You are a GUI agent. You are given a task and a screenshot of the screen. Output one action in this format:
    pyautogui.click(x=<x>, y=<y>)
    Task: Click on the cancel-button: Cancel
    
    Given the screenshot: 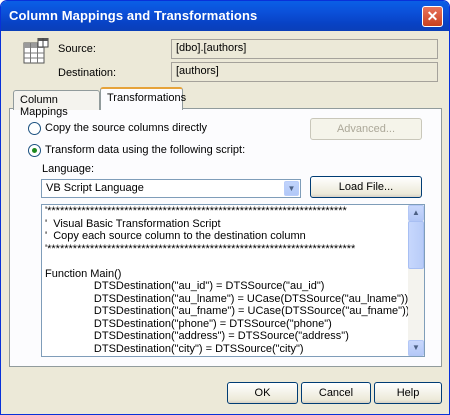 What is the action you would take?
    pyautogui.click(x=336, y=393)
    